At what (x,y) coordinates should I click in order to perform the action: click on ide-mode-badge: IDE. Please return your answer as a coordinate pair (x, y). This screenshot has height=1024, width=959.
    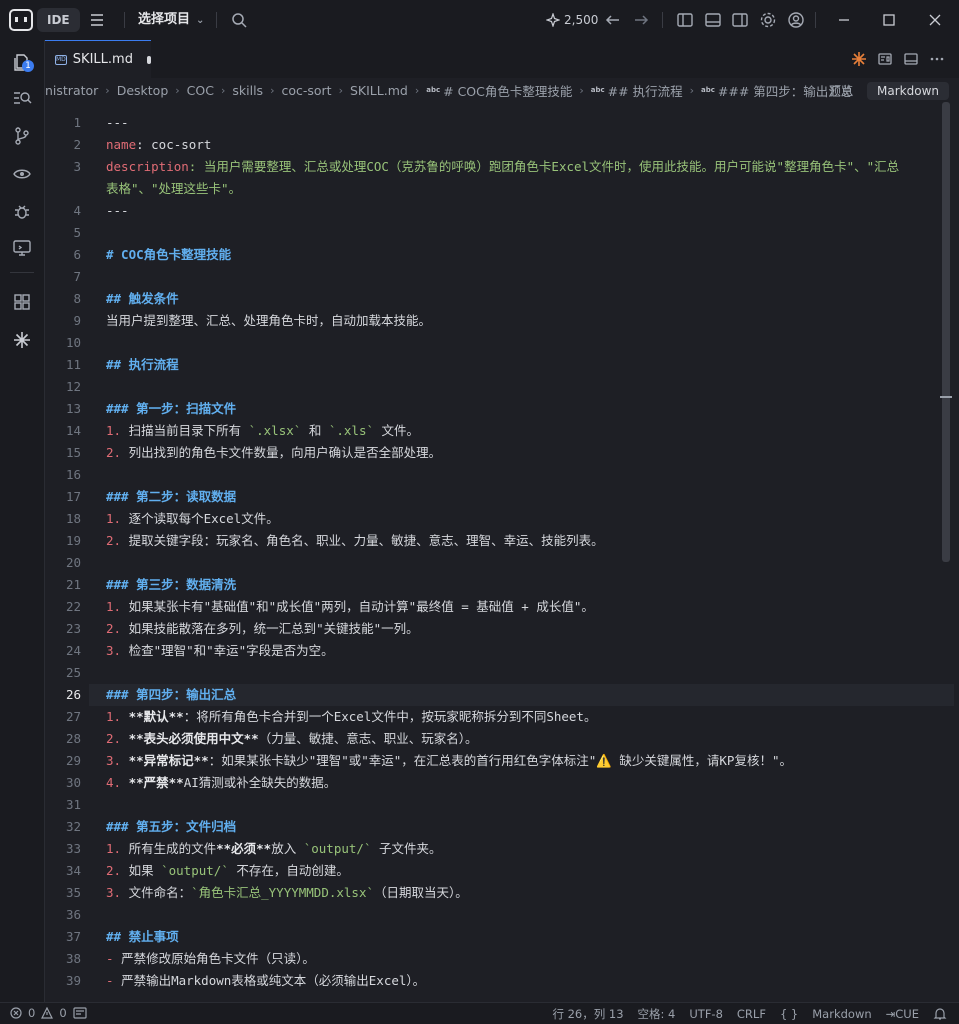
    Looking at the image, I should click on (58, 20).